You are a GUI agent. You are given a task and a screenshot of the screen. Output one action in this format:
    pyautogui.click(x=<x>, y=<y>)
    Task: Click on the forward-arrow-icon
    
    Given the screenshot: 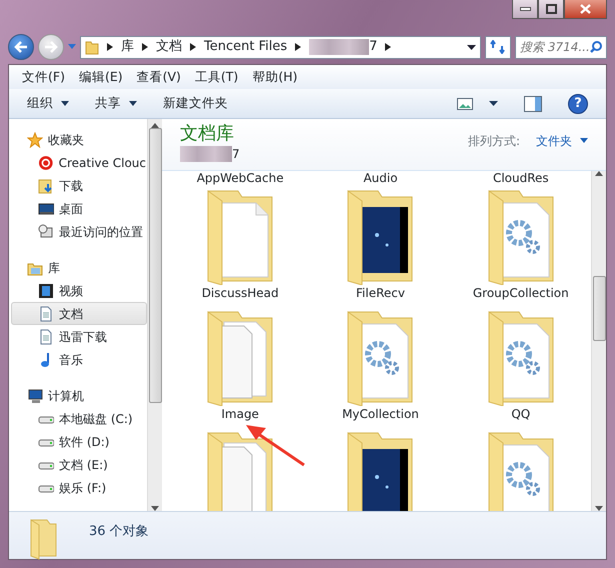 What is the action you would take?
    pyautogui.click(x=51, y=47)
    